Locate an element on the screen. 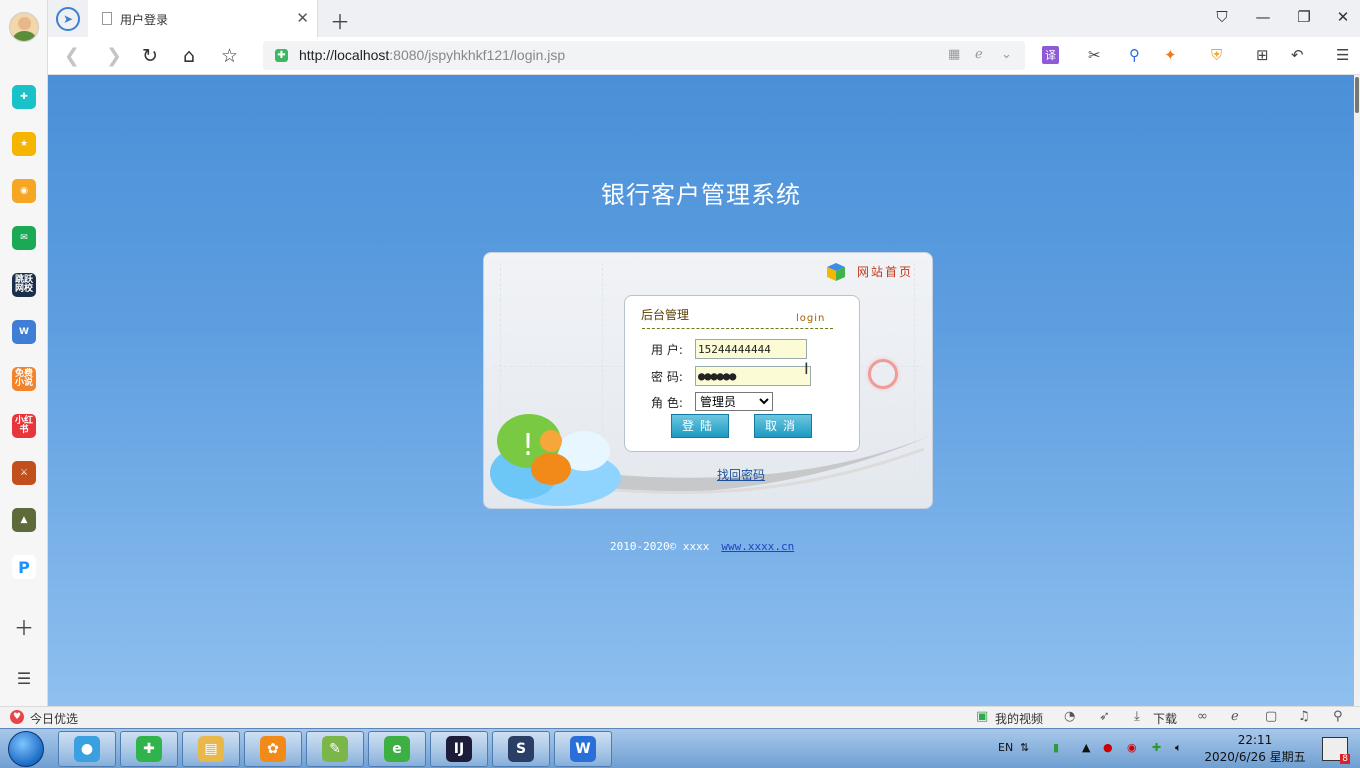 Image resolution: width=1360 pixels, height=768 pixels. scissors-icon: ✂ is located at coordinates (1094, 55).